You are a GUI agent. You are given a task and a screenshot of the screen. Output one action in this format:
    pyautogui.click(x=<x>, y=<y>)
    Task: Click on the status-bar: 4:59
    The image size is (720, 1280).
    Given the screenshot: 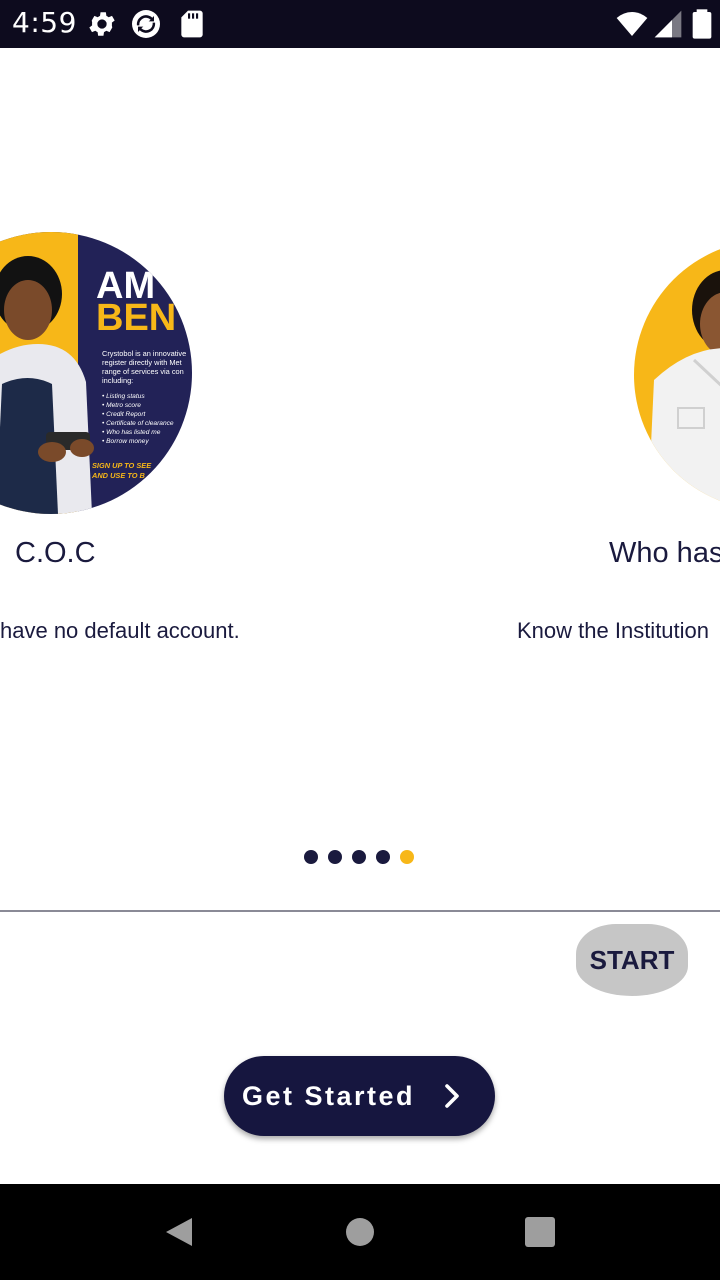 What is the action you would take?
    pyautogui.click(x=360, y=24)
    